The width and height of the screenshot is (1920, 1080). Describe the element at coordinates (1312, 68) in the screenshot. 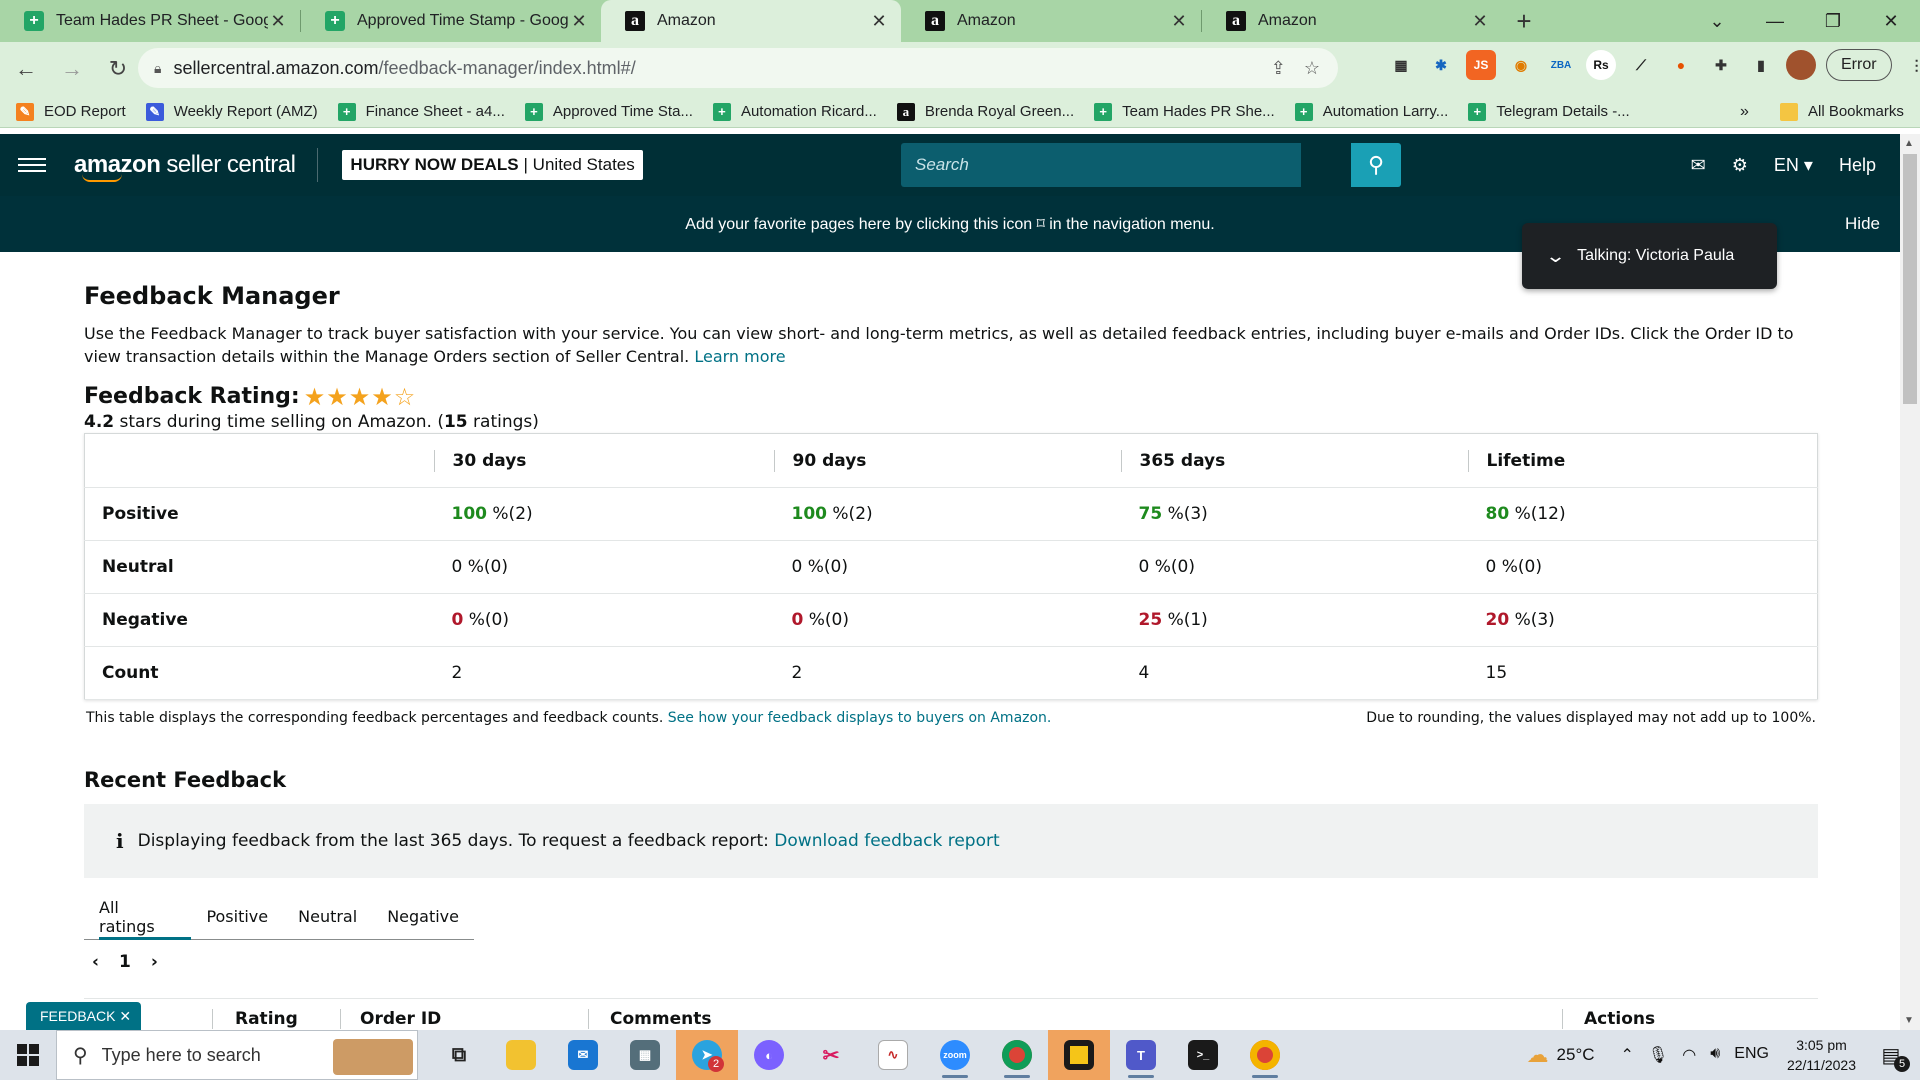

I see `bookmark-star-icon: ☆` at that location.